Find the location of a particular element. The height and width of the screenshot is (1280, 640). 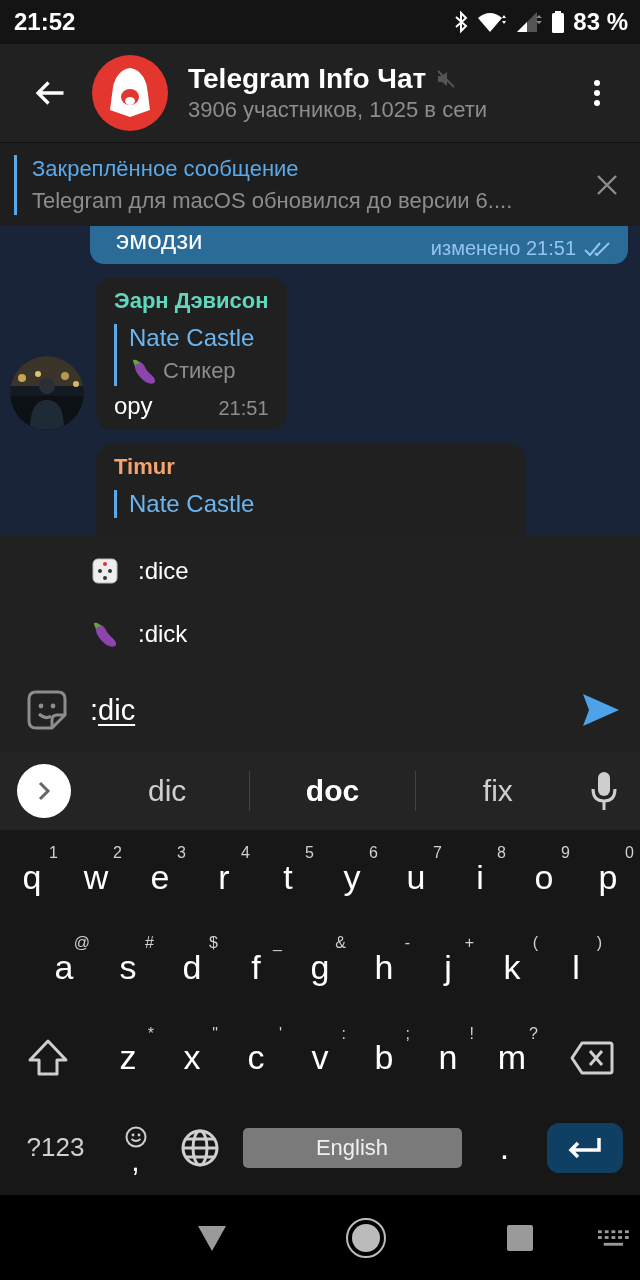

sender-name: Timur is located at coordinates (311, 467).